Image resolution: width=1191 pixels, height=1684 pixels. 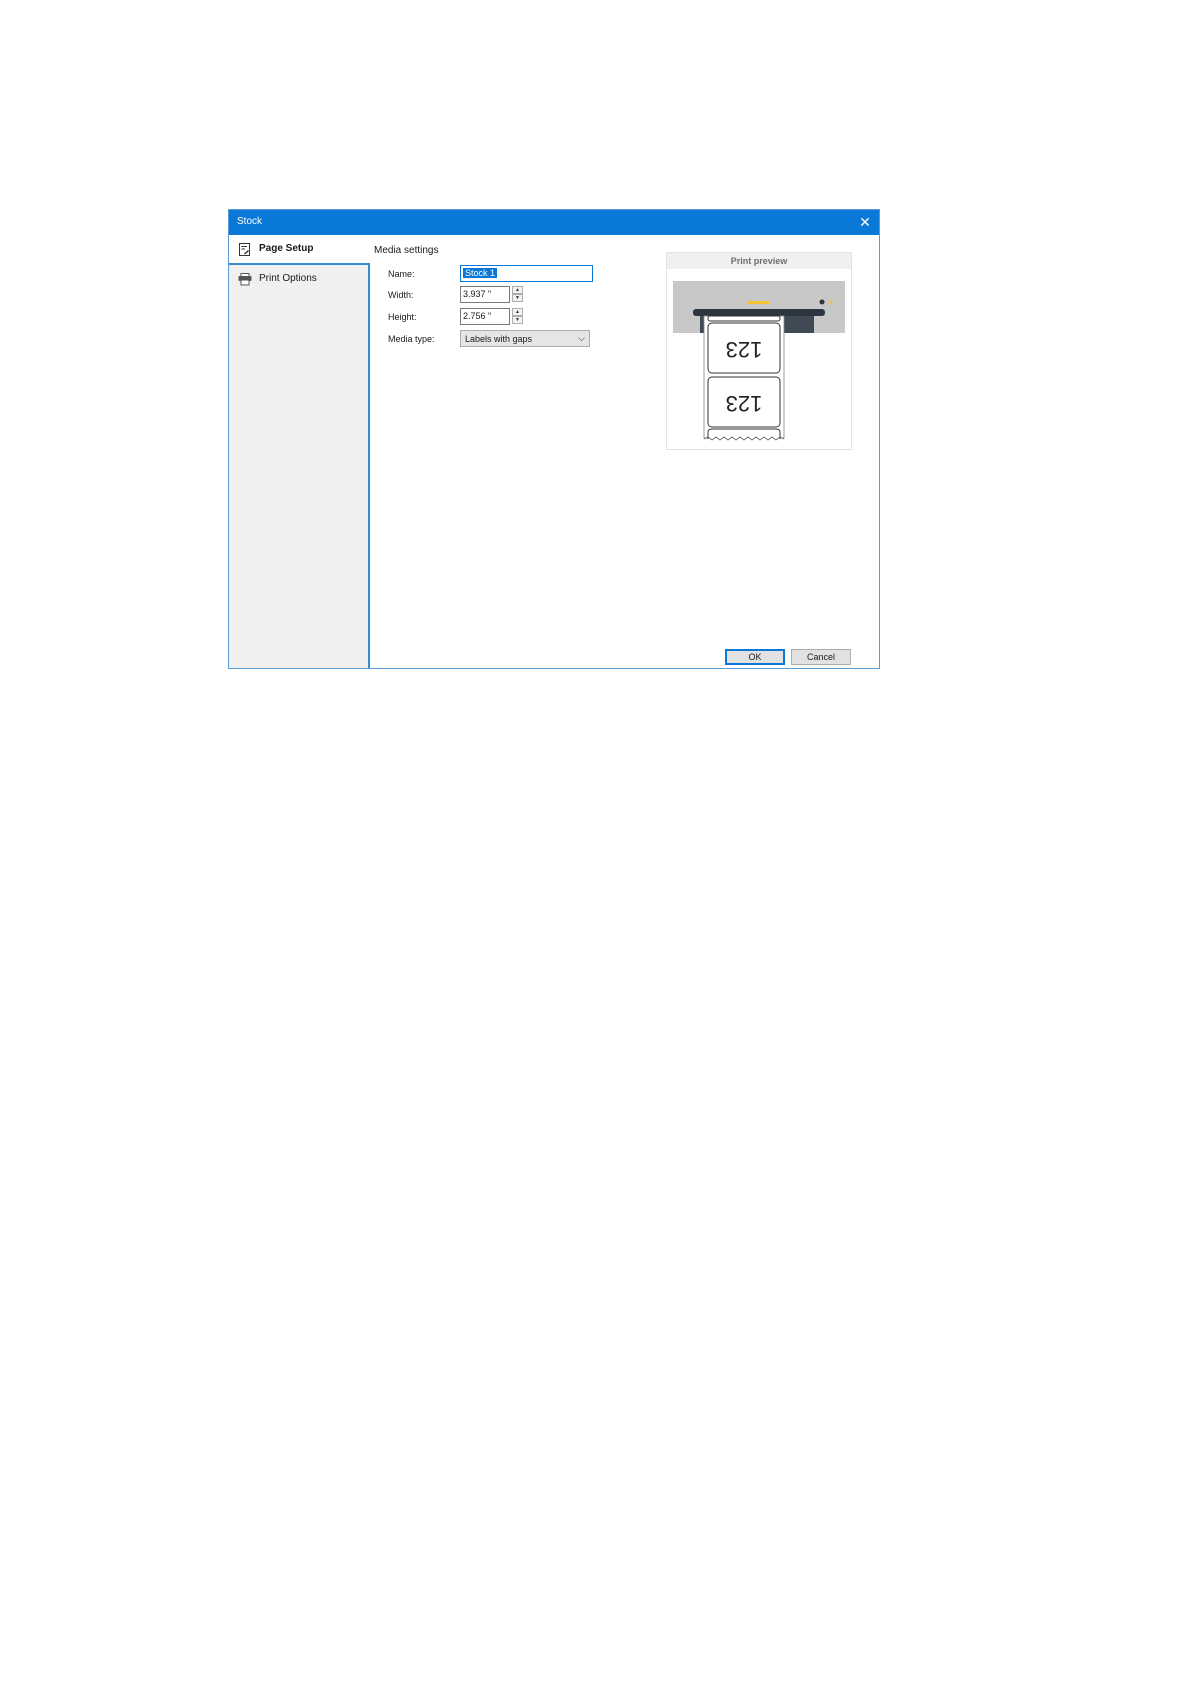 What do you see at coordinates (499, 339) in the screenshot?
I see `media-type-value: Labels with gaps` at bounding box center [499, 339].